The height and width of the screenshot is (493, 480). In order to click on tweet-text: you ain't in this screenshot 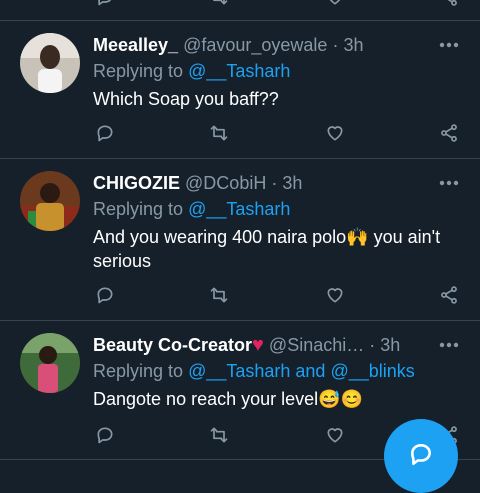, I will do `click(404, 237)`.